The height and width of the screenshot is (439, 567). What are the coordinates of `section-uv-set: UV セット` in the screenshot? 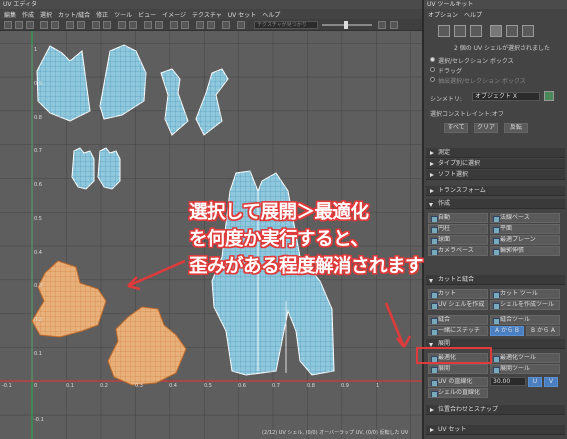 It's located at (495, 430).